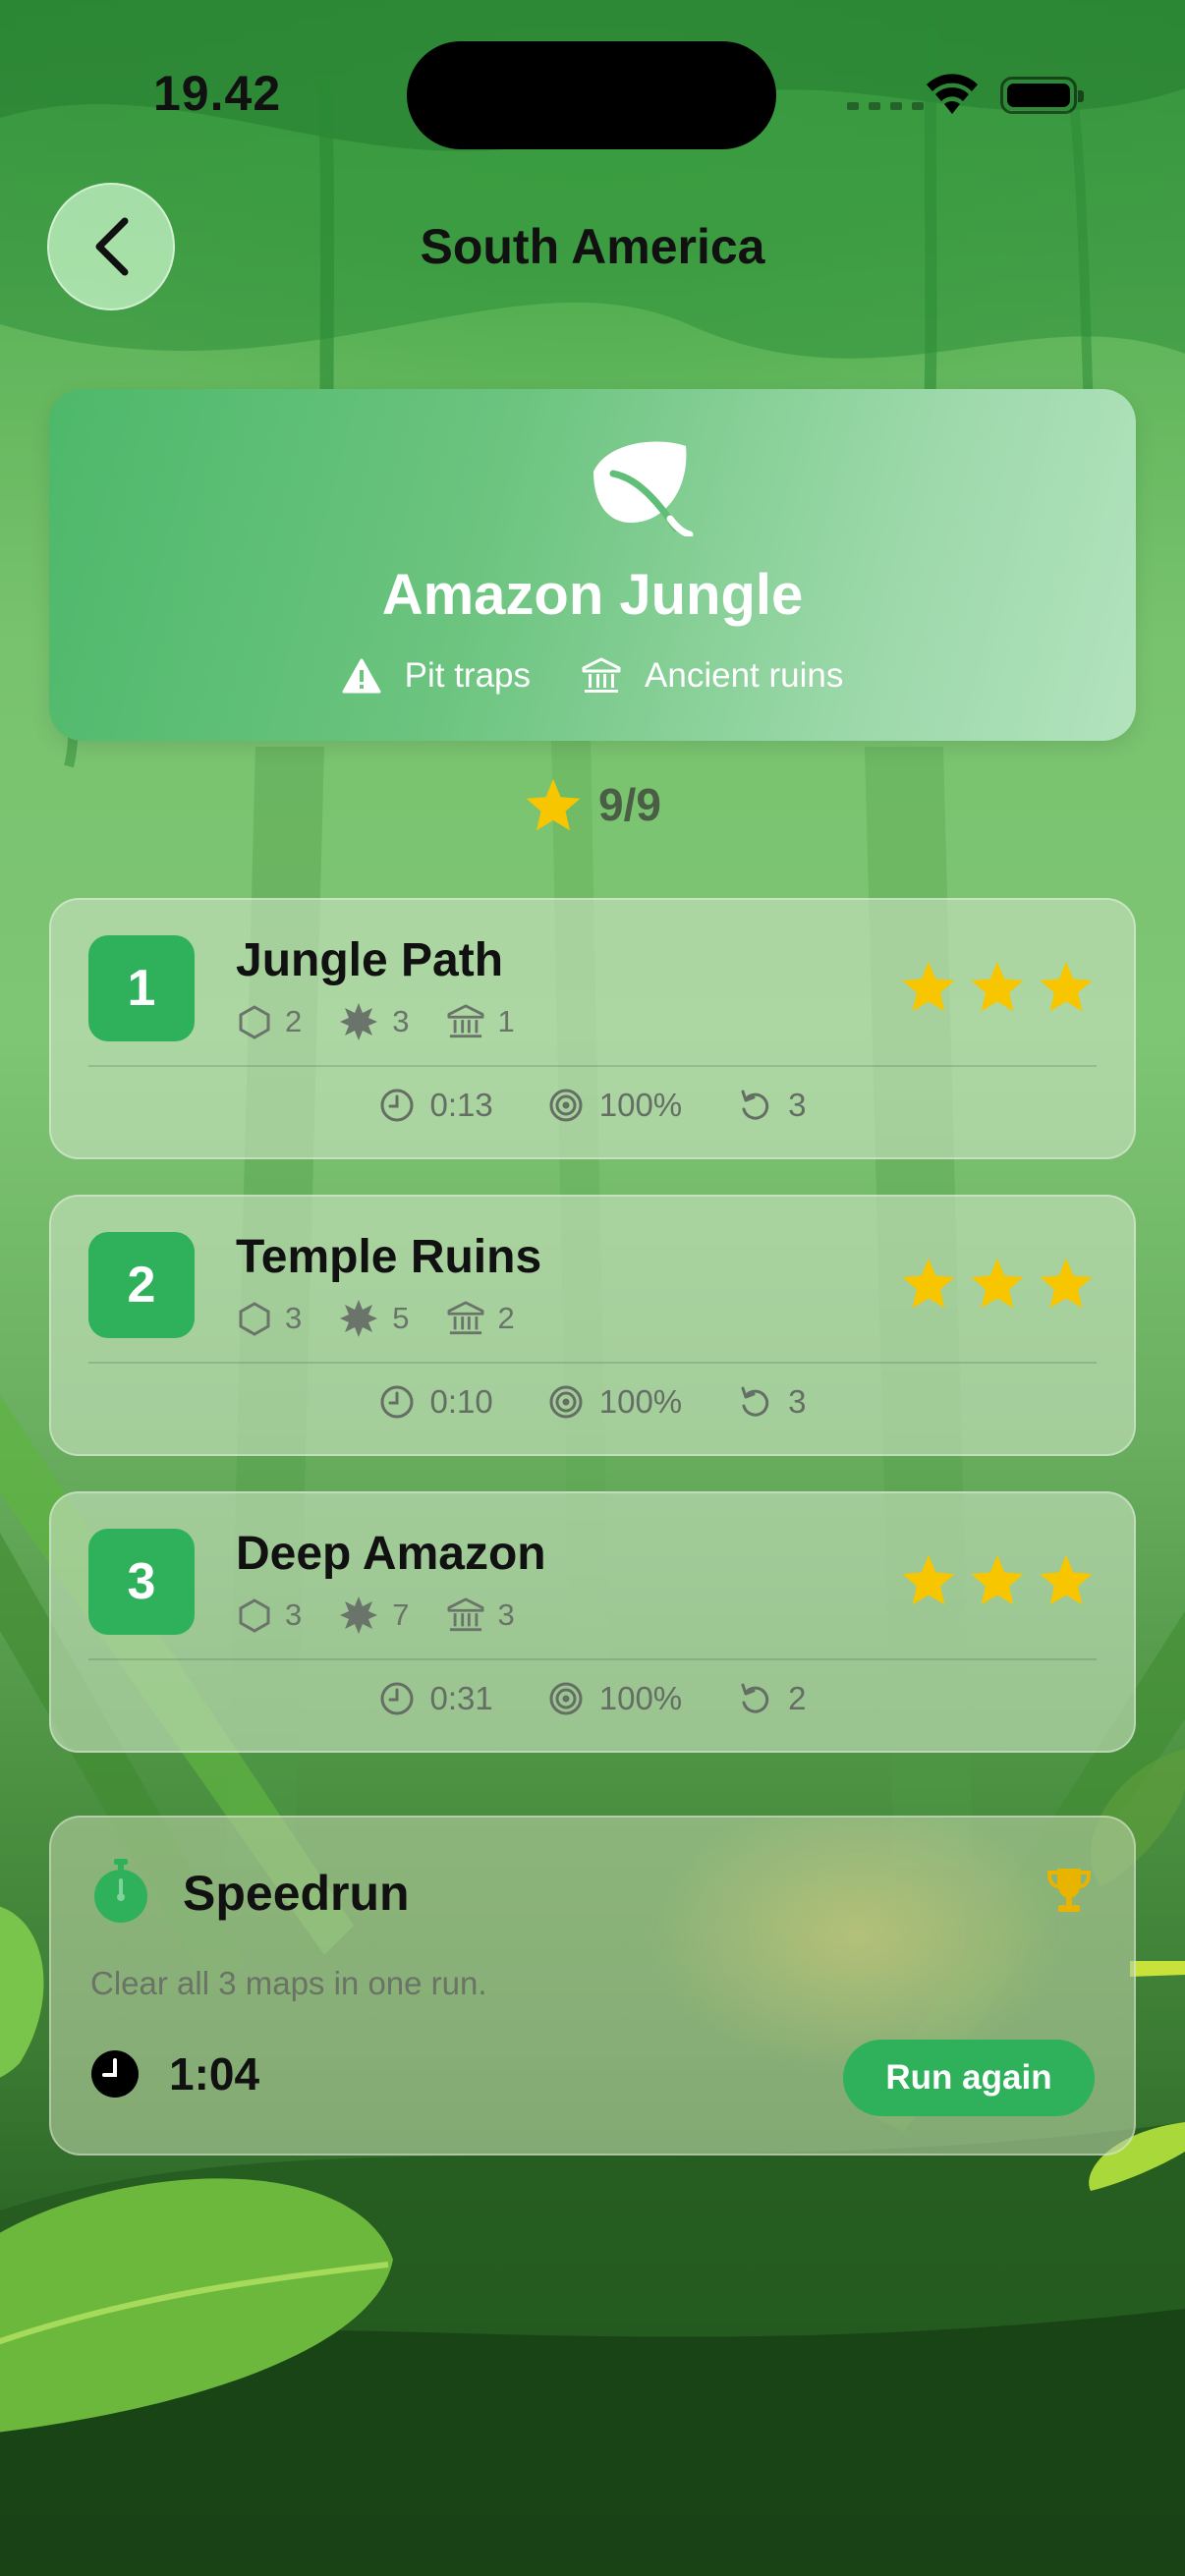  Describe the element at coordinates (362, 676) in the screenshot. I see `warning-icon` at that location.